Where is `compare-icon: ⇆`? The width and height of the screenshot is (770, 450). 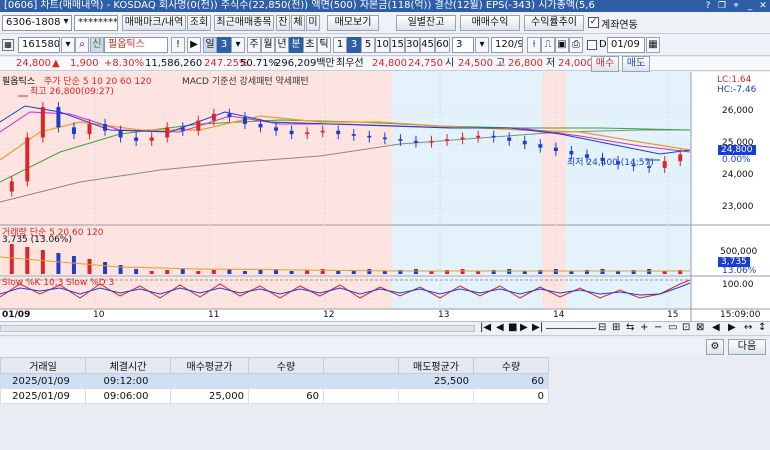 compare-icon: ⇆ is located at coordinates (630, 327).